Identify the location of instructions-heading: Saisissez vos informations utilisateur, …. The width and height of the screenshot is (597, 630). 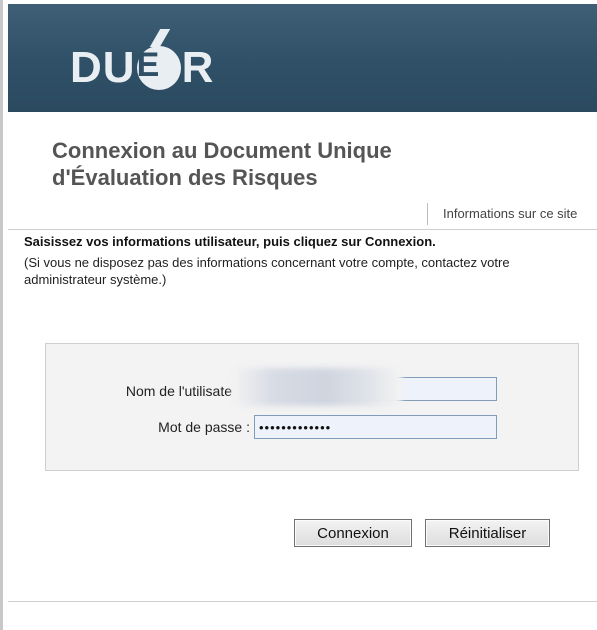
(230, 241).